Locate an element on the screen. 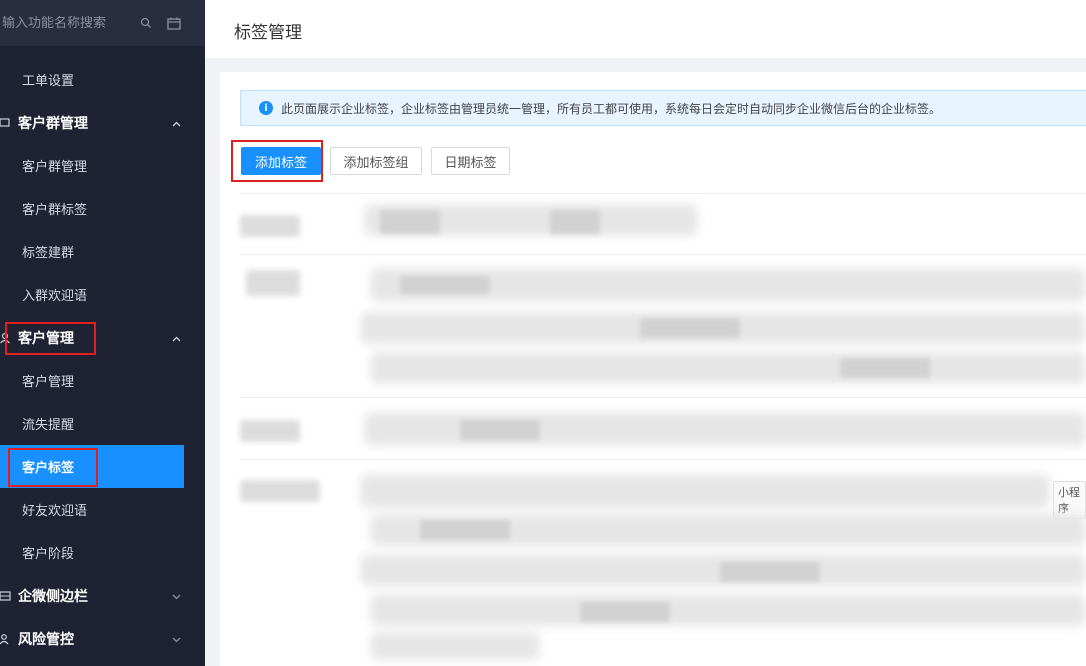  sidebar-item-customer-group-manage: 客户群管理 is located at coordinates (102, 165).